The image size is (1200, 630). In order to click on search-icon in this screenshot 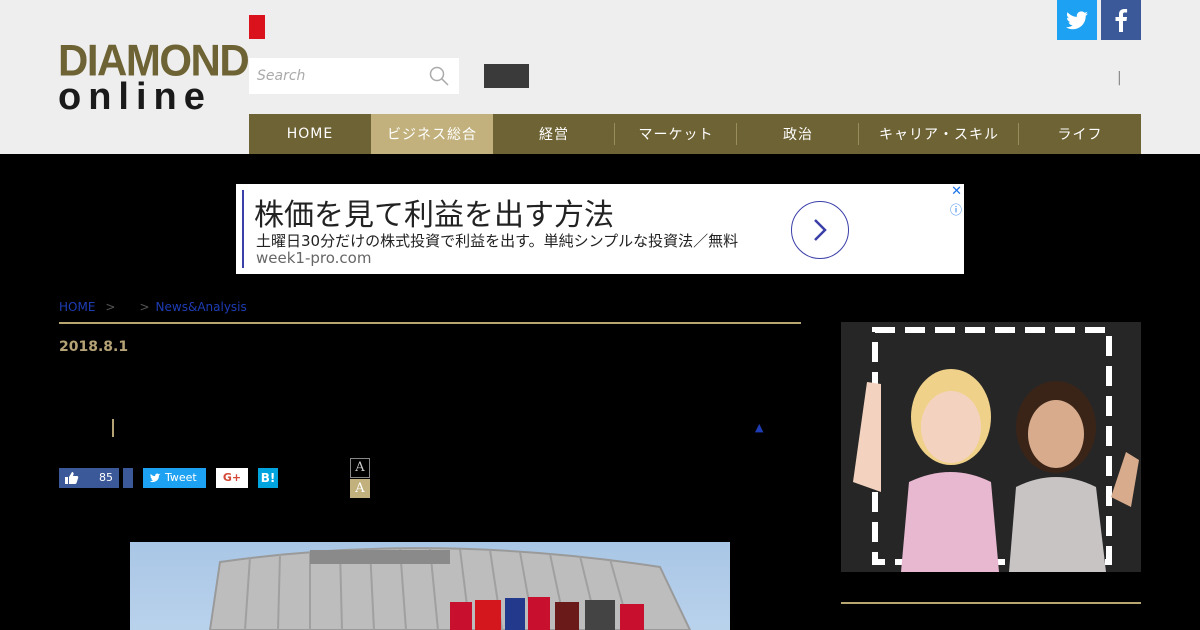, I will do `click(439, 76)`.